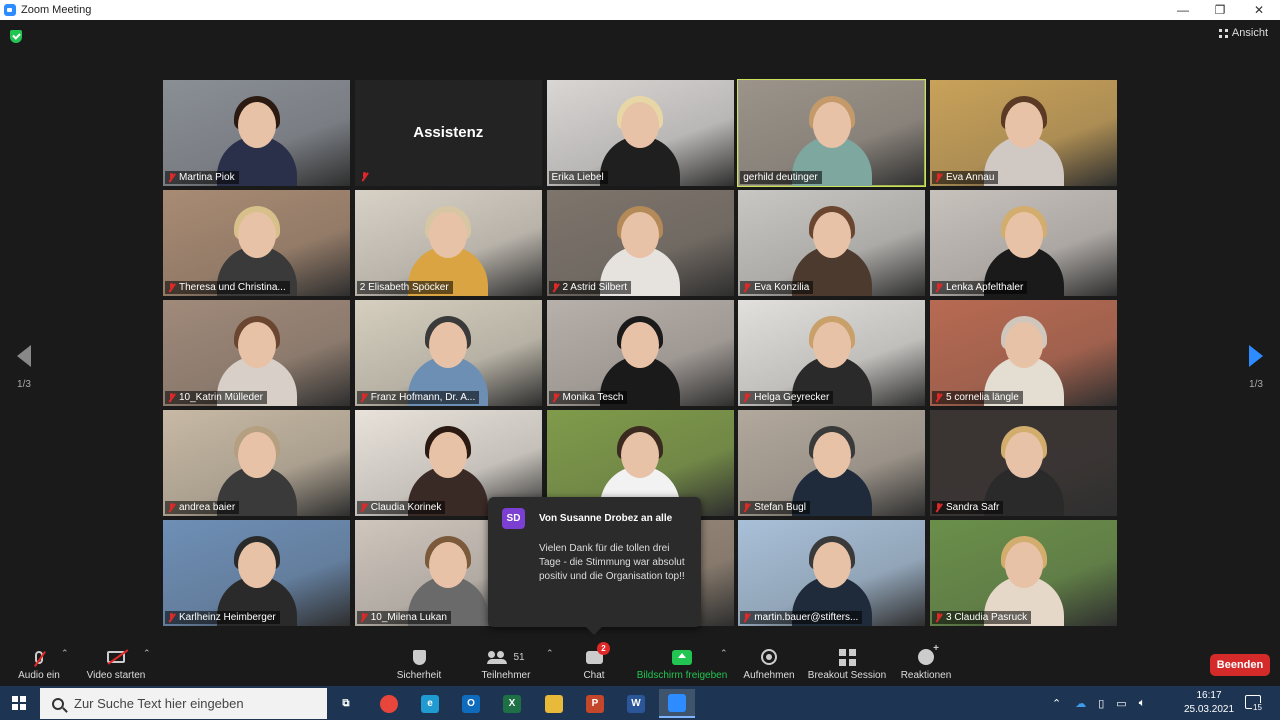 Image resolution: width=1280 pixels, height=720 pixels. I want to click on audio-options-caret-icon: ⌃, so click(65, 653).